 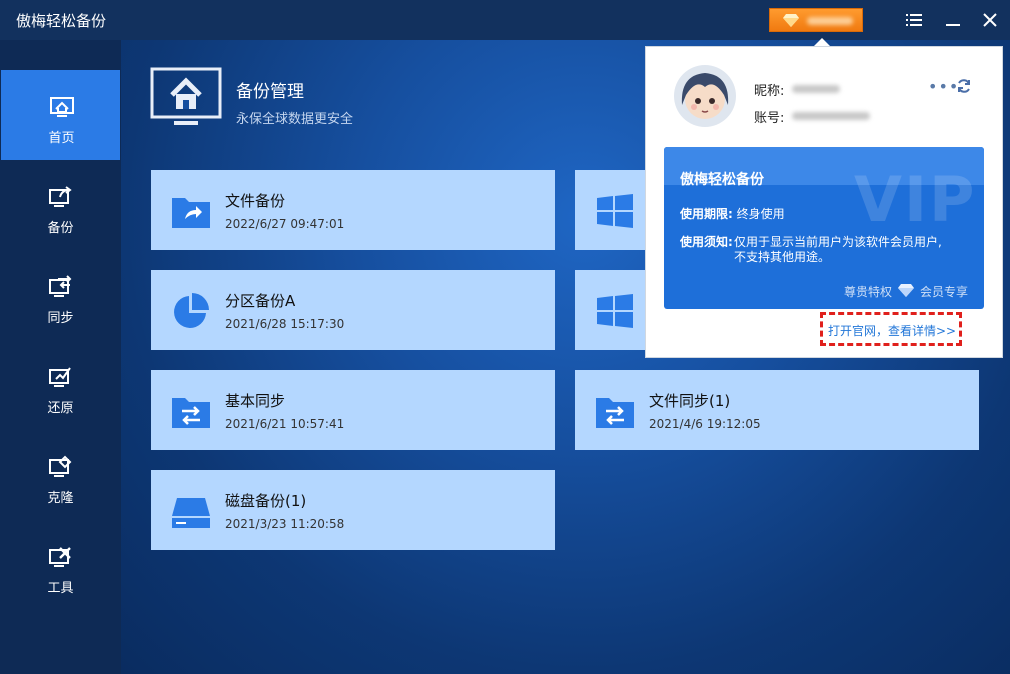 I want to click on tools-icon, so click(x=60, y=557).